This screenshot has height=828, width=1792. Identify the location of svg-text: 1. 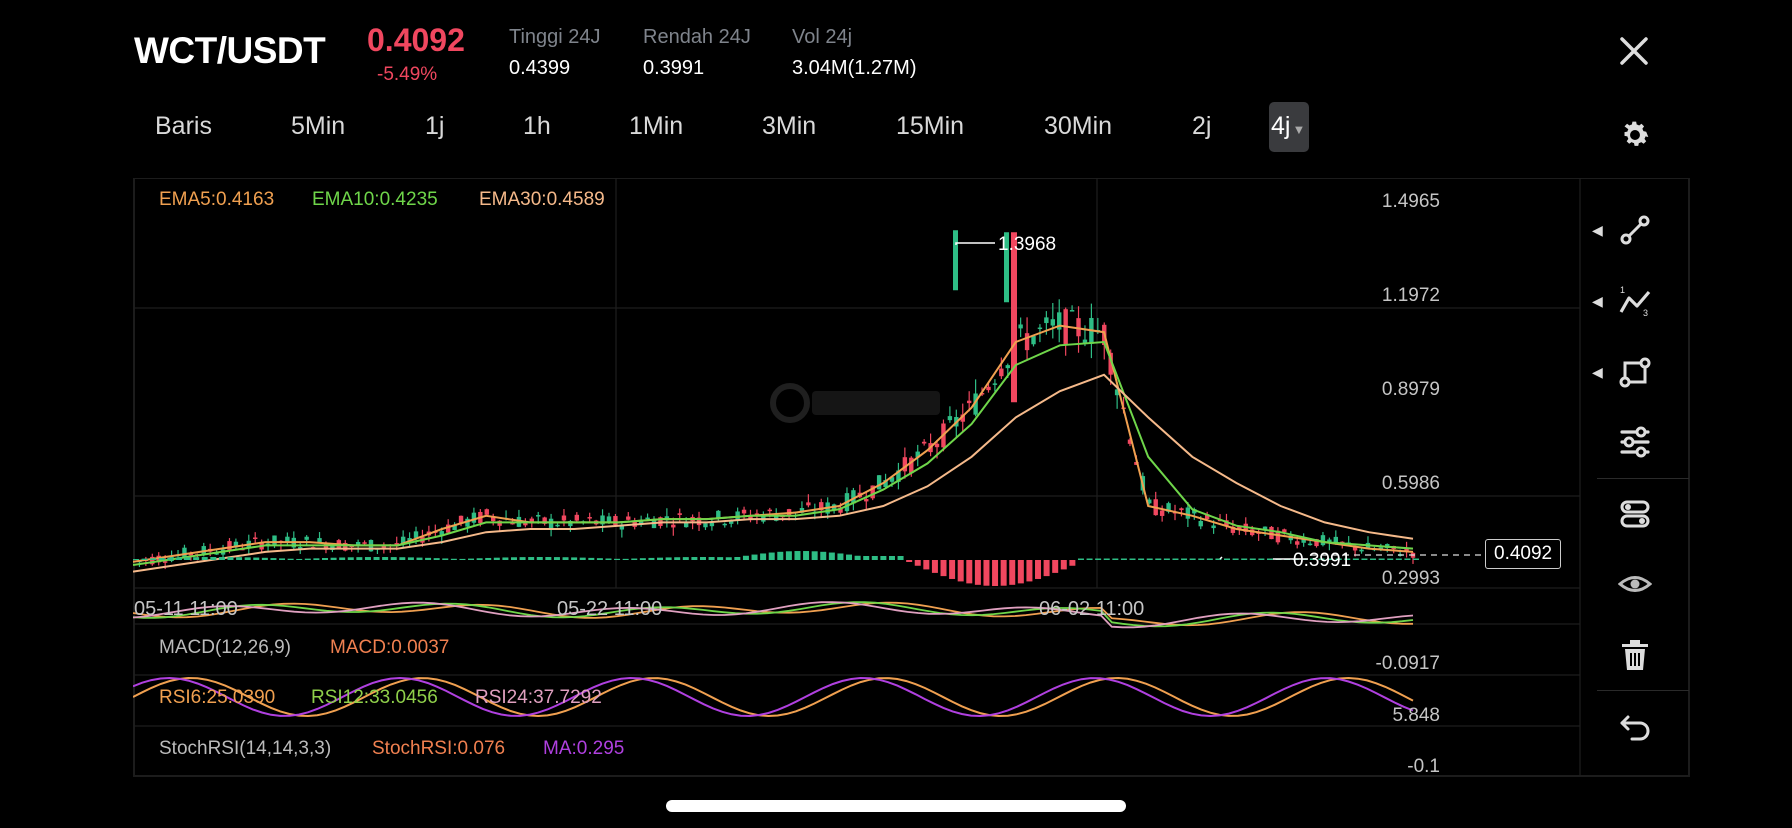
(1622, 290).